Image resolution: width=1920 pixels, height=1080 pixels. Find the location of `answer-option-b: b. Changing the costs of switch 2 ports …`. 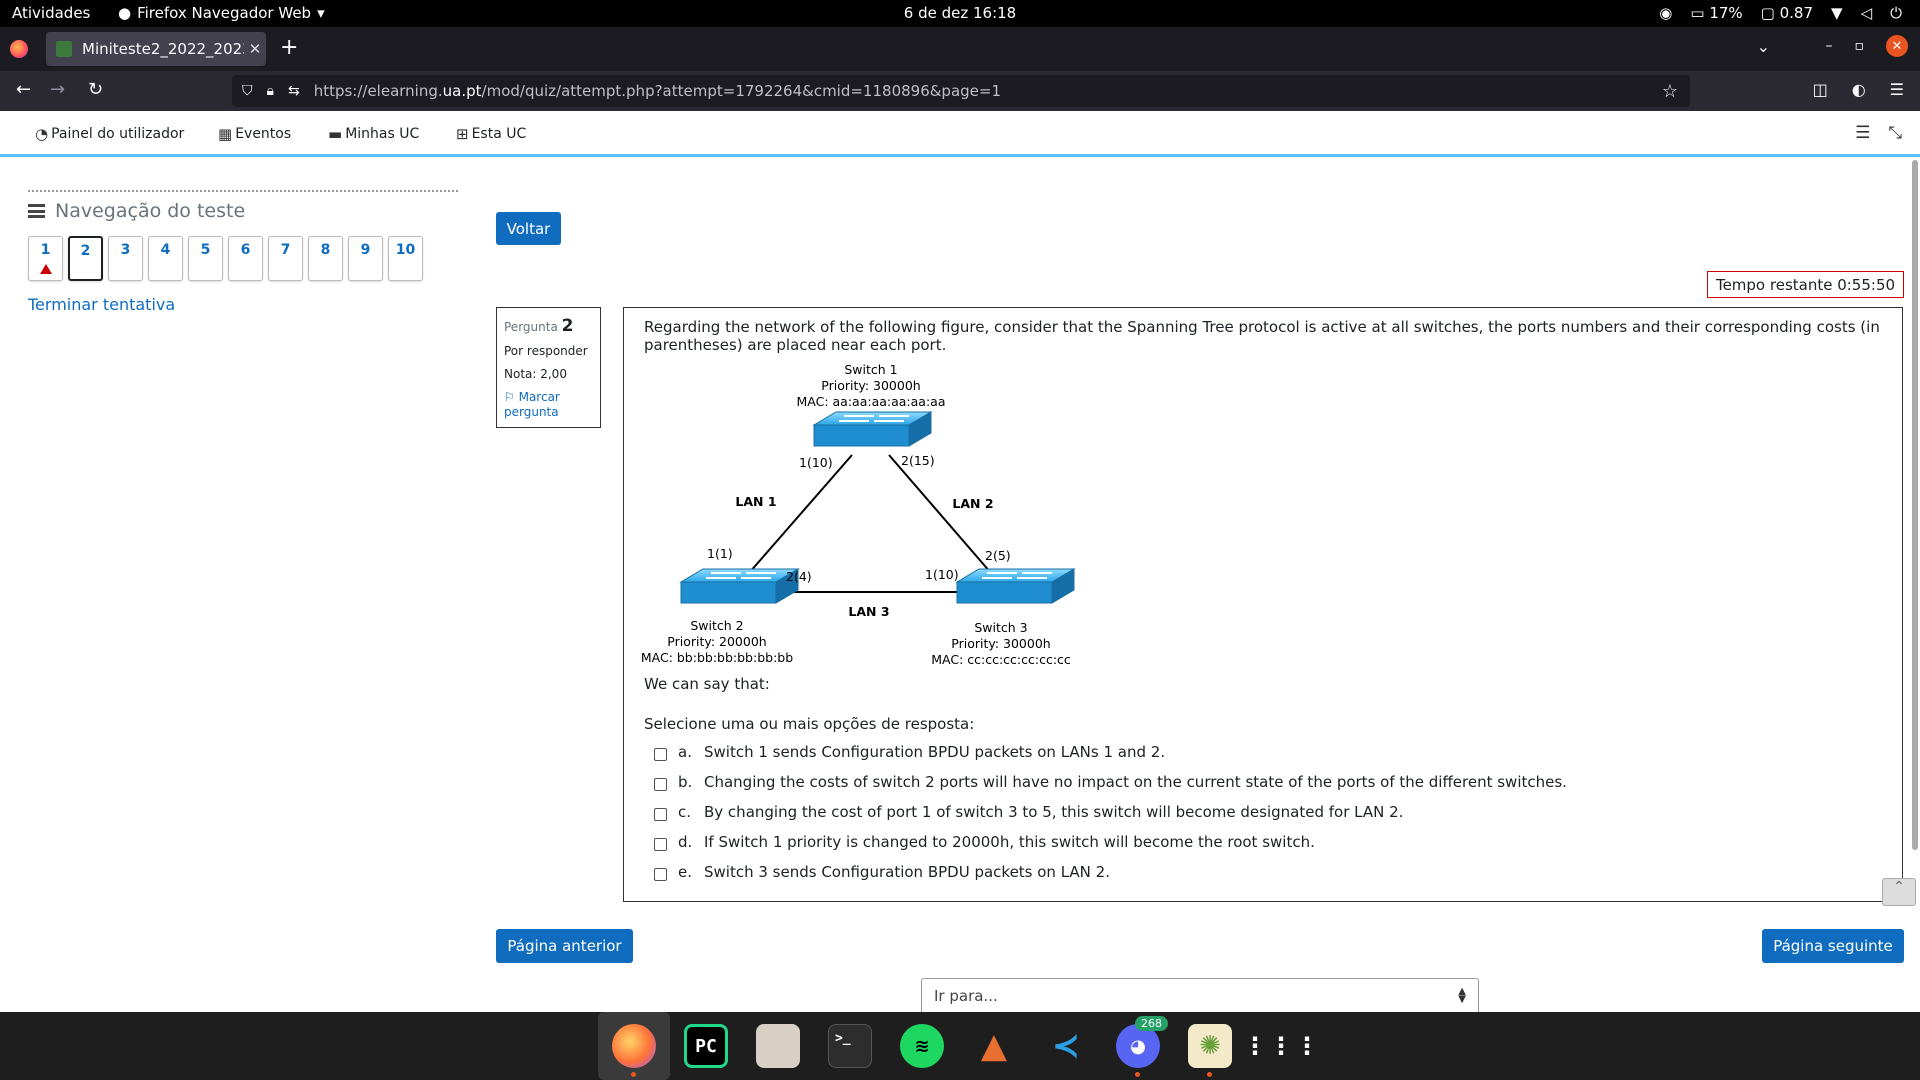

answer-option-b: b. Changing the costs of switch 2 ports … is located at coordinates (1110, 782).